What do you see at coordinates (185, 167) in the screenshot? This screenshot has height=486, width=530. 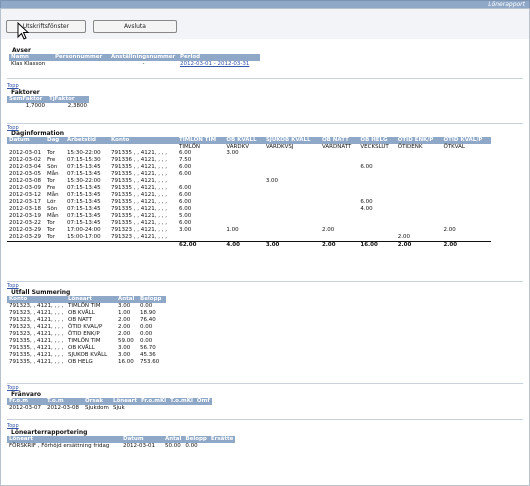 I see `dag-timlon: 6.00` at bounding box center [185, 167].